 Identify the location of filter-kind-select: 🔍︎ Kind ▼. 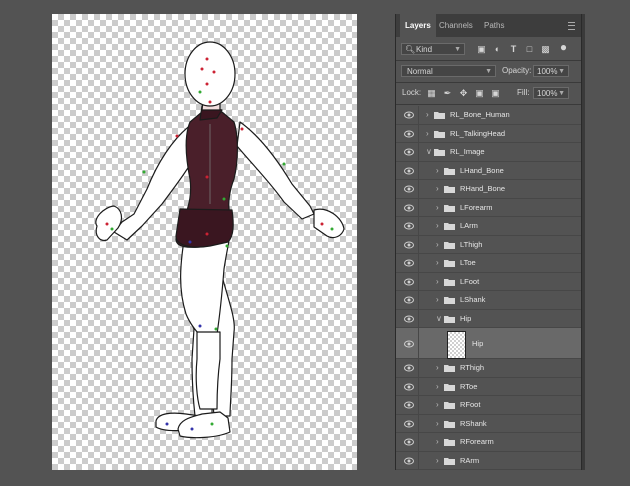
(433, 49).